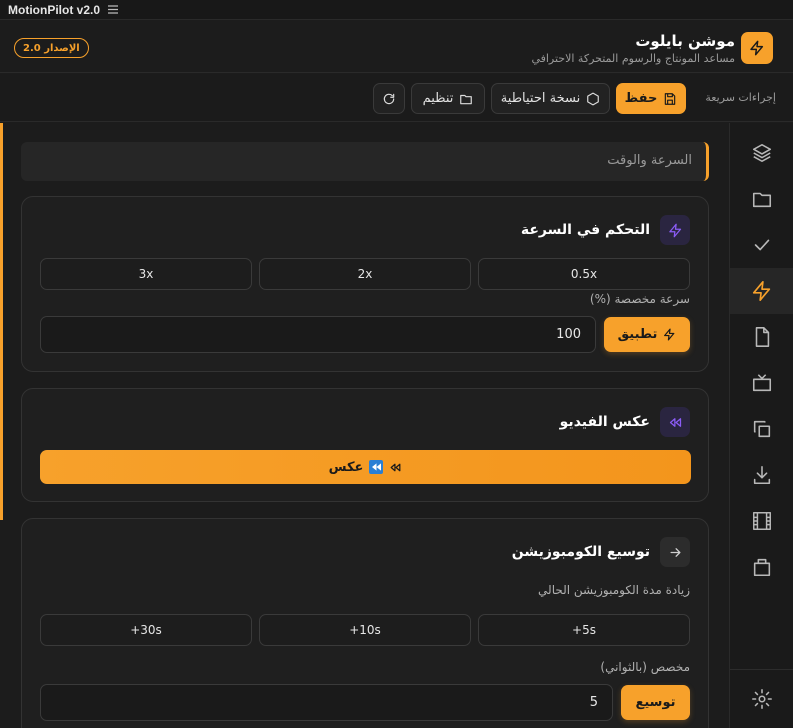 The width and height of the screenshot is (793, 728). I want to click on refresh-button, so click(389, 98).